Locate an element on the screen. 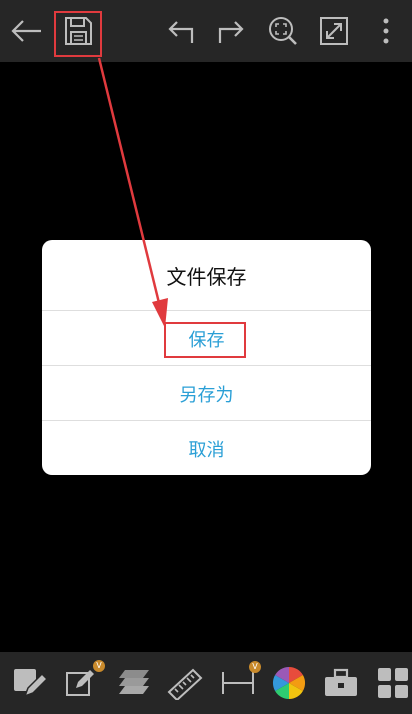 The width and height of the screenshot is (412, 714). dimension-icon: V is located at coordinates (239, 682).